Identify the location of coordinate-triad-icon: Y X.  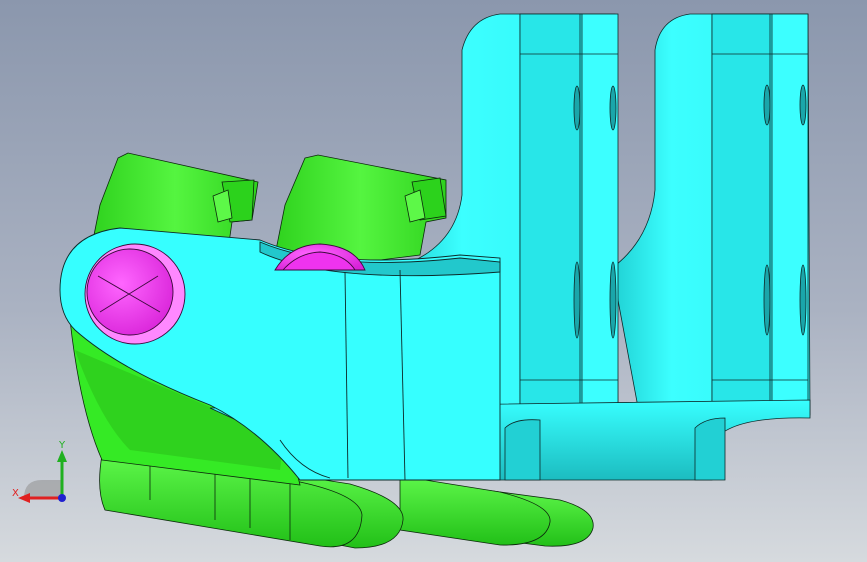
(39, 471).